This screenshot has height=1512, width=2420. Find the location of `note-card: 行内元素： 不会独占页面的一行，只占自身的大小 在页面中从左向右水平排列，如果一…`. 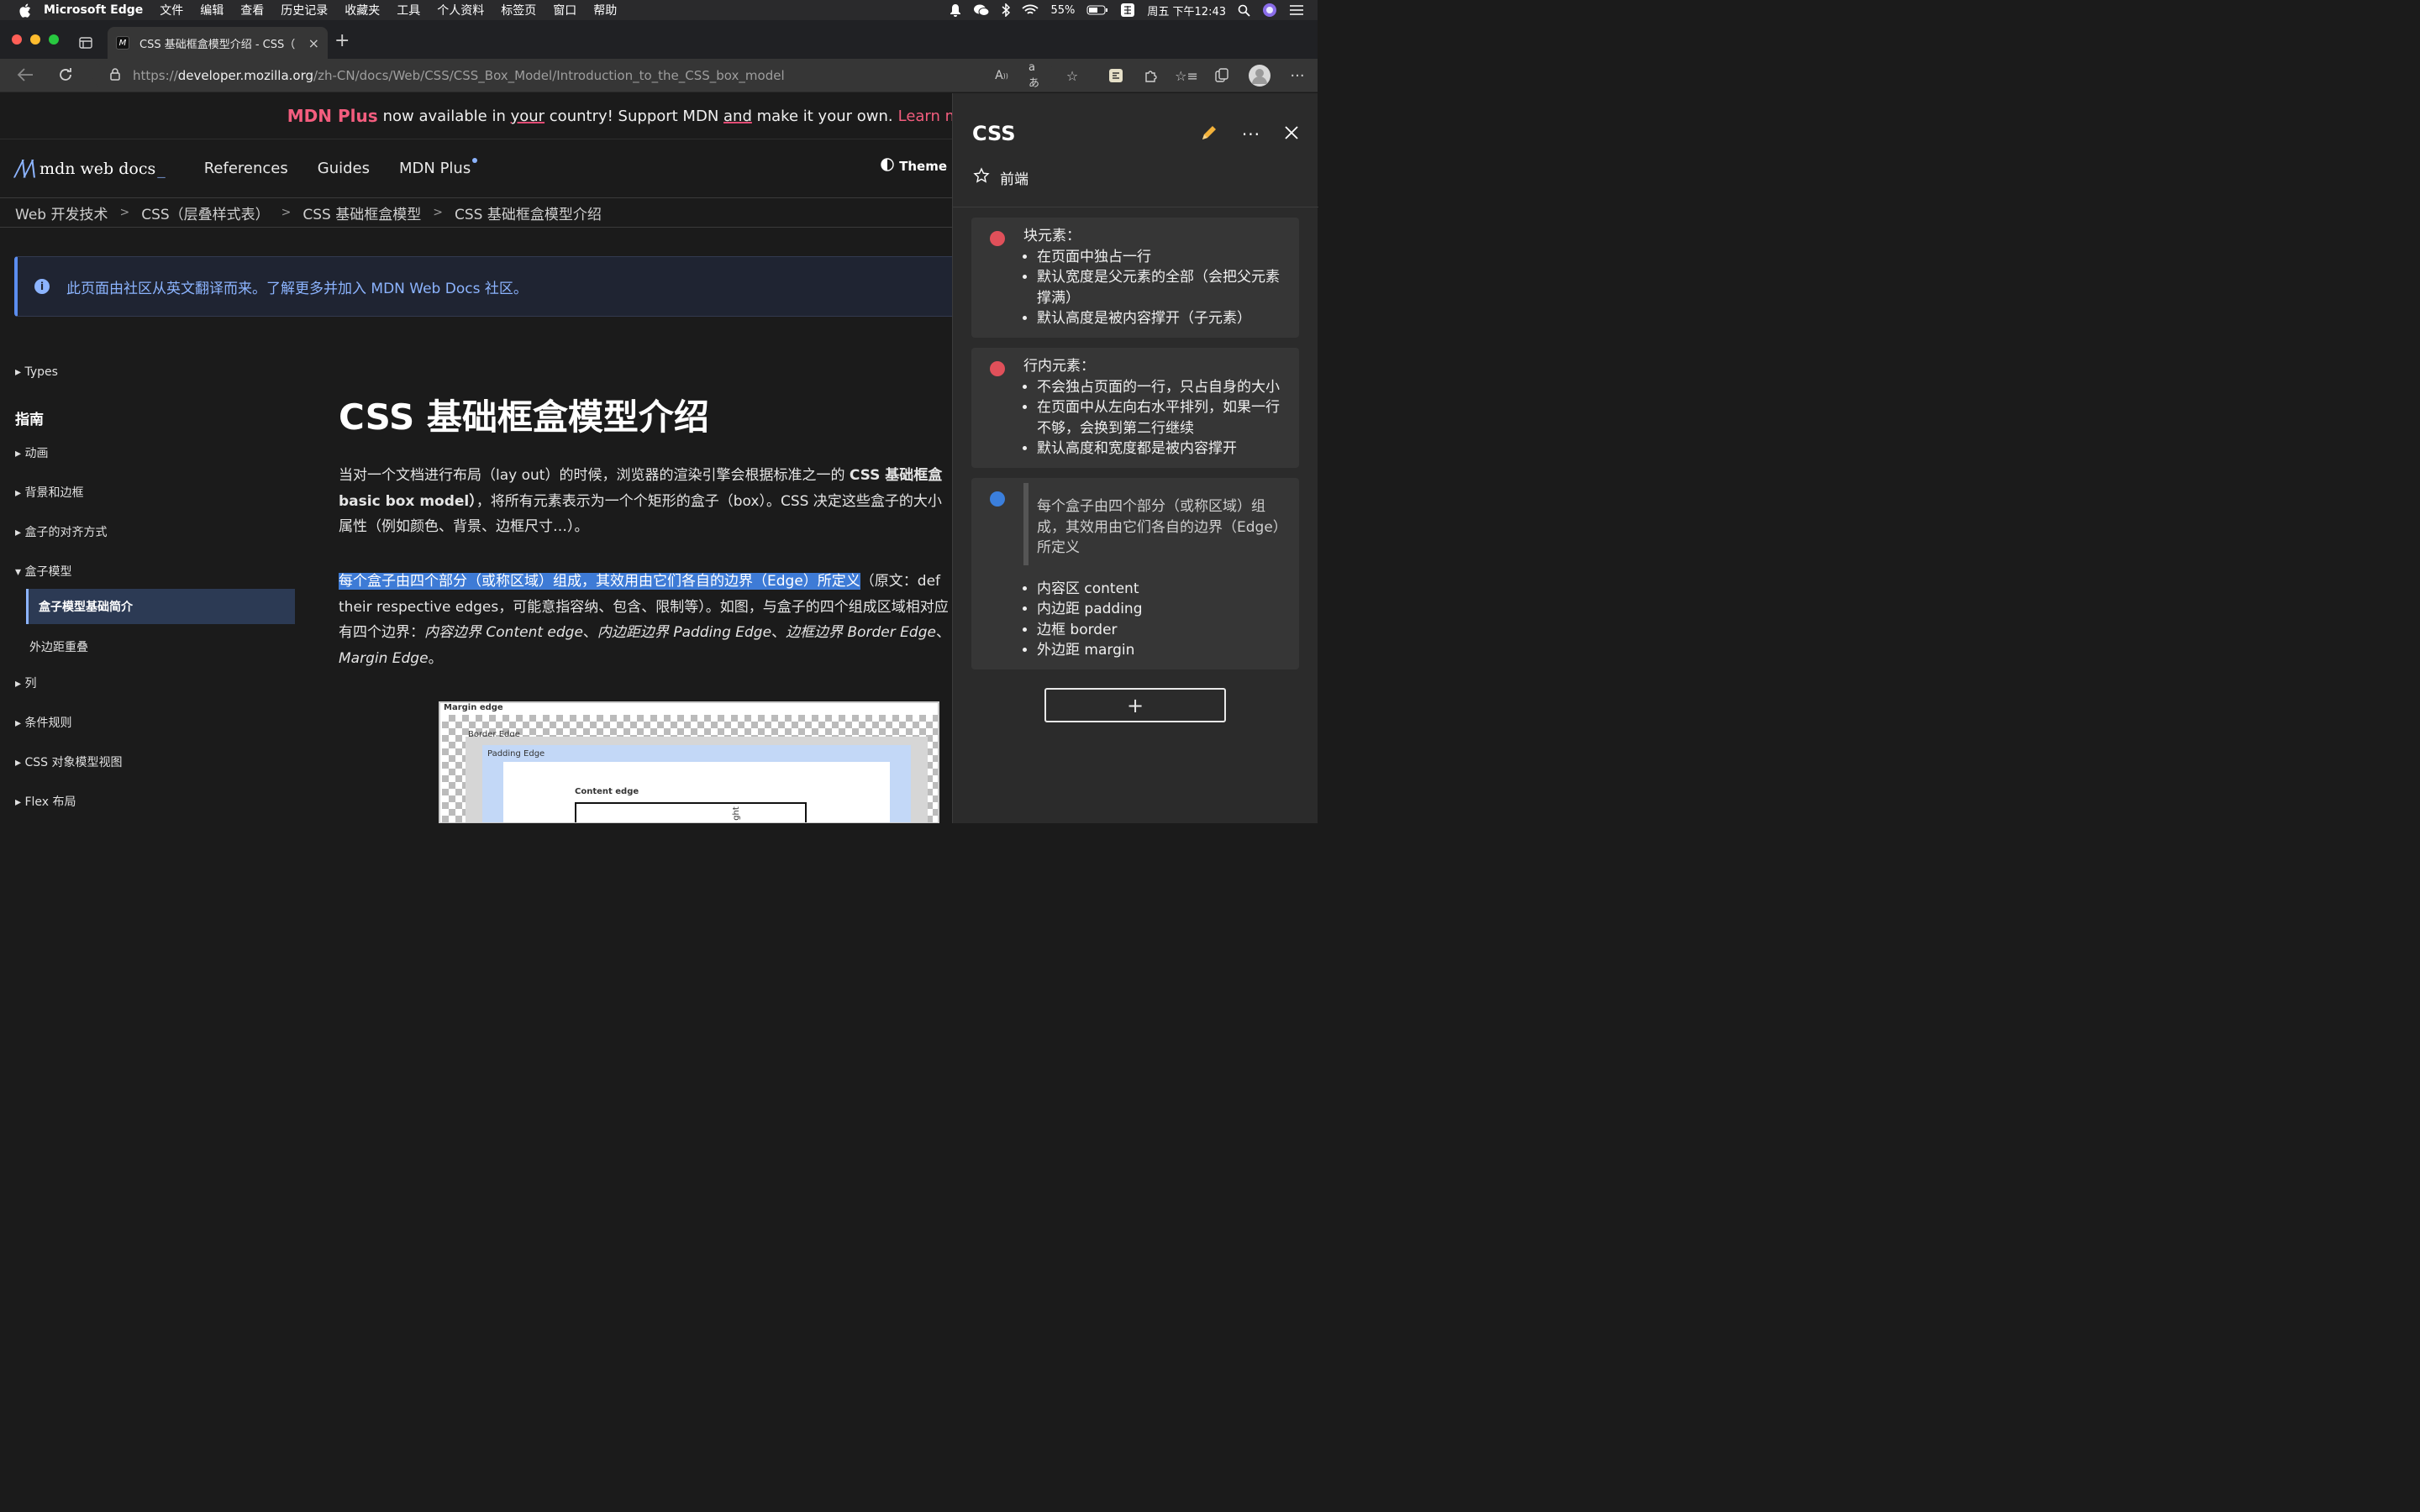

note-card: 行内元素： 不会独占页面的一行，只占自身的大小 在页面中从左向右水平排列，如果一… is located at coordinates (1135, 408).